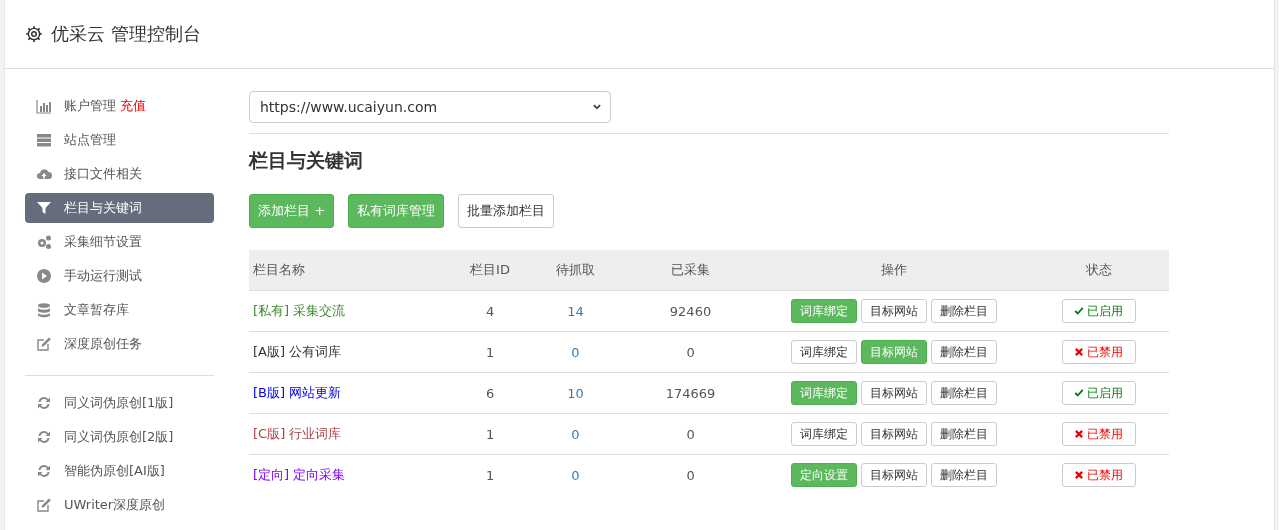 The width and height of the screenshot is (1279, 530). I want to click on column-name-cell: [C版] 行业词库, so click(349, 434).